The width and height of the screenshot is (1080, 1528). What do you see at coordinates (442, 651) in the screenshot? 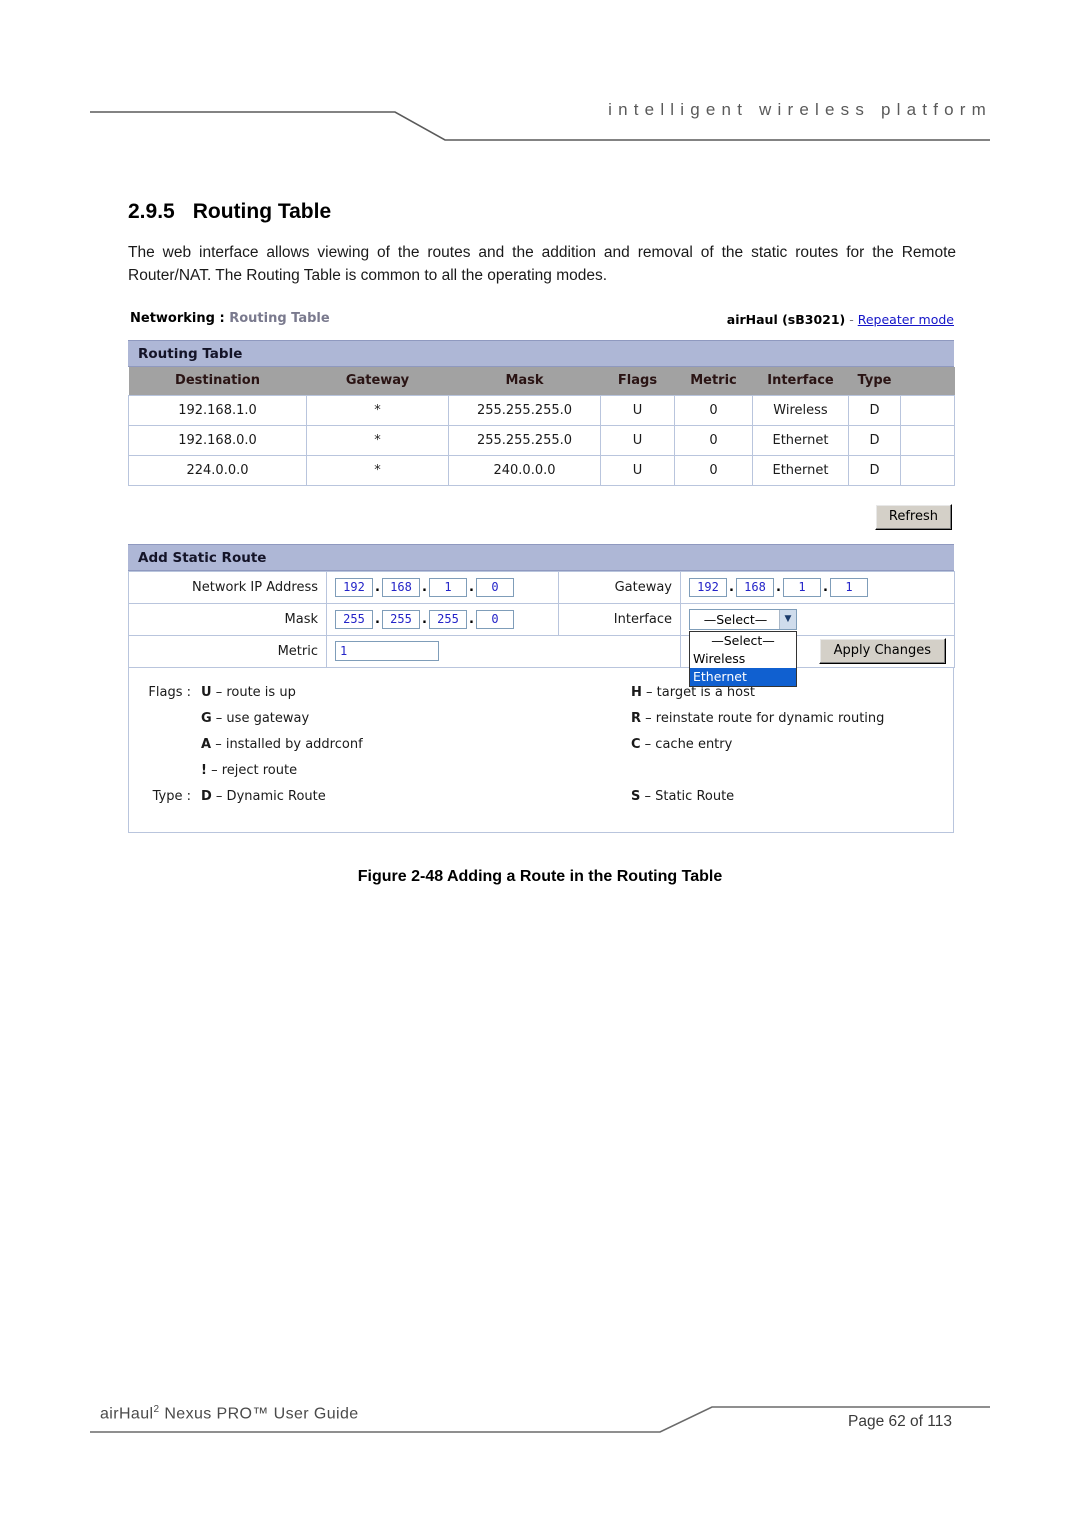
I see `metric-field-cell: 1` at bounding box center [442, 651].